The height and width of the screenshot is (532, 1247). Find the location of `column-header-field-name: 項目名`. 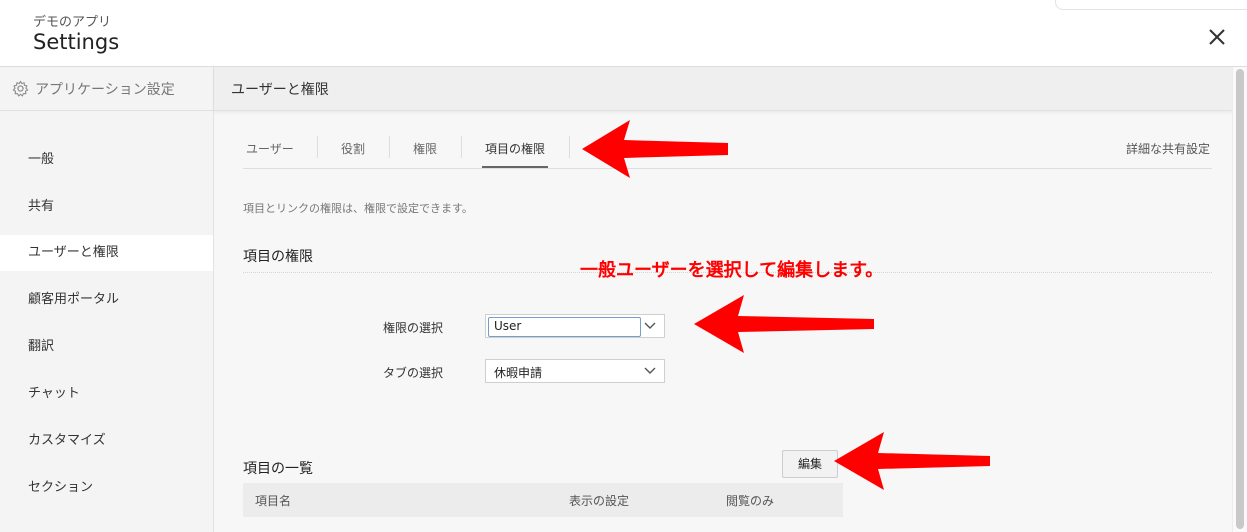

column-header-field-name: 項目名 is located at coordinates (273, 501).